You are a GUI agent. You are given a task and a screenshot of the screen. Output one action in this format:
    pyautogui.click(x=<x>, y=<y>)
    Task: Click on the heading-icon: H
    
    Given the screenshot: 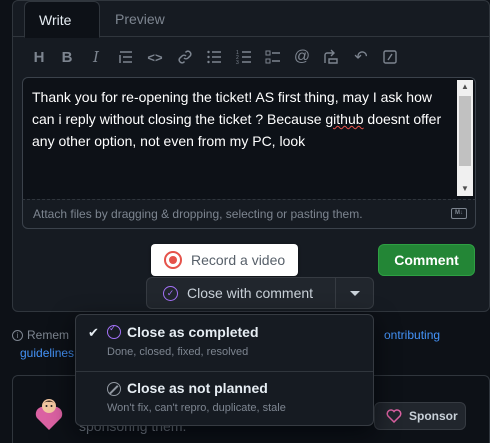 What is the action you would take?
    pyautogui.click(x=39, y=57)
    